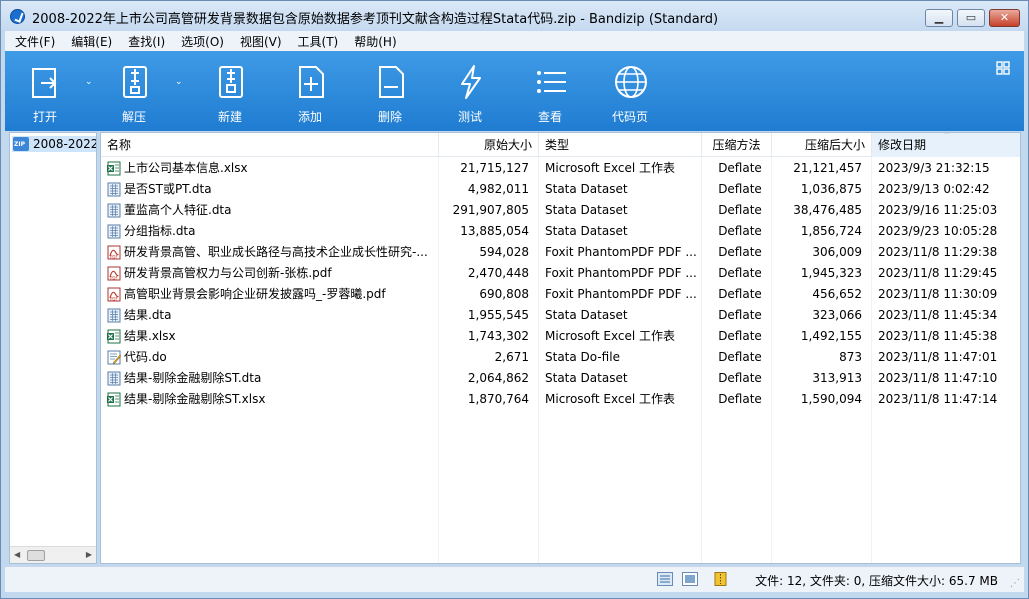  What do you see at coordinates (946, 144) in the screenshot?
I see `column-header-modified: 修改日期 ⌃` at bounding box center [946, 144].